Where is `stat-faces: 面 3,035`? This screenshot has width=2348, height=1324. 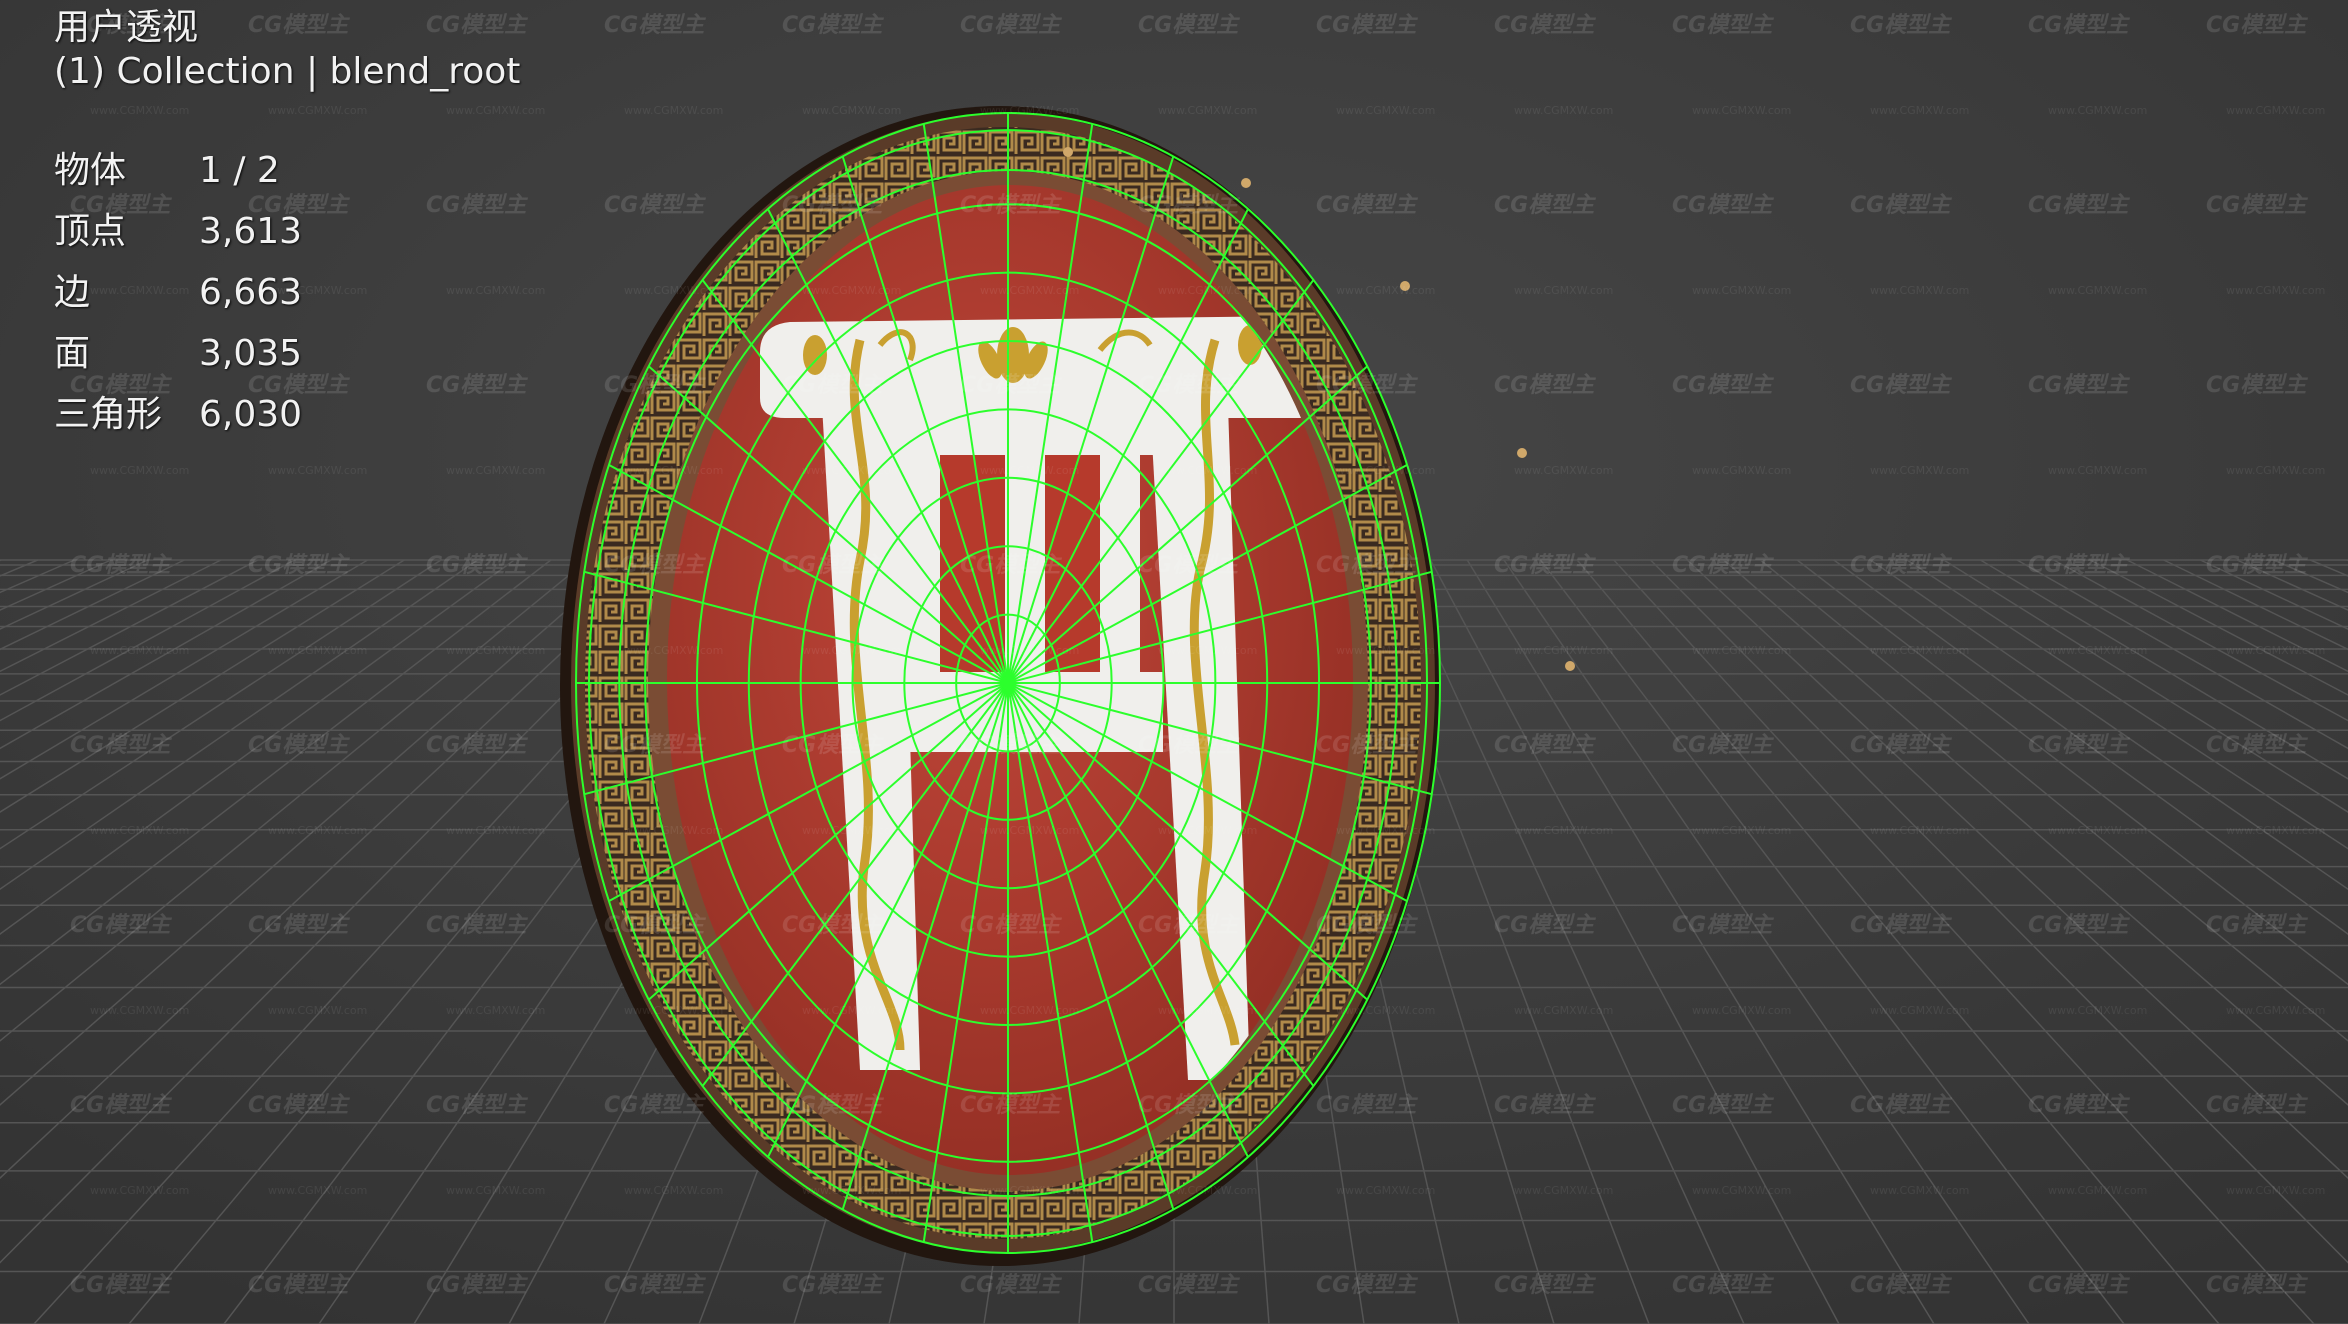
stat-faces: 面 3,035 is located at coordinates (287, 353).